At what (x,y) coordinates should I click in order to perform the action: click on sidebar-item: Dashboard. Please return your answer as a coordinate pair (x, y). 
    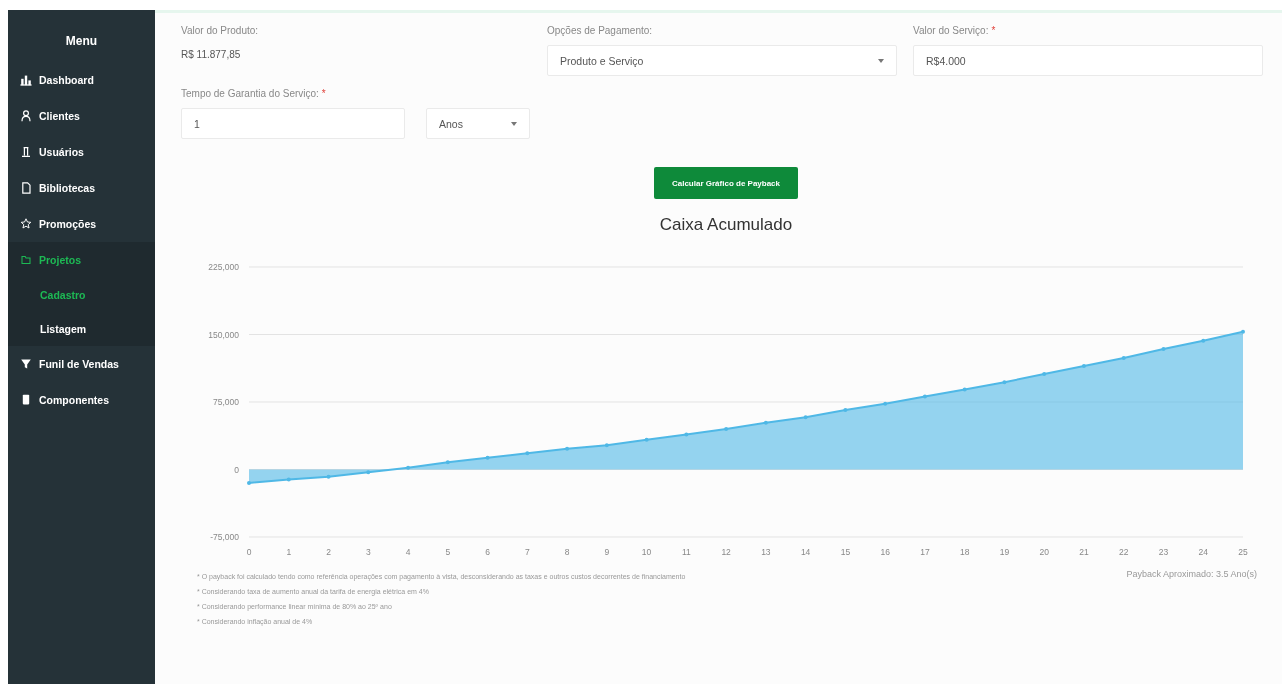
    Looking at the image, I should click on (81, 80).